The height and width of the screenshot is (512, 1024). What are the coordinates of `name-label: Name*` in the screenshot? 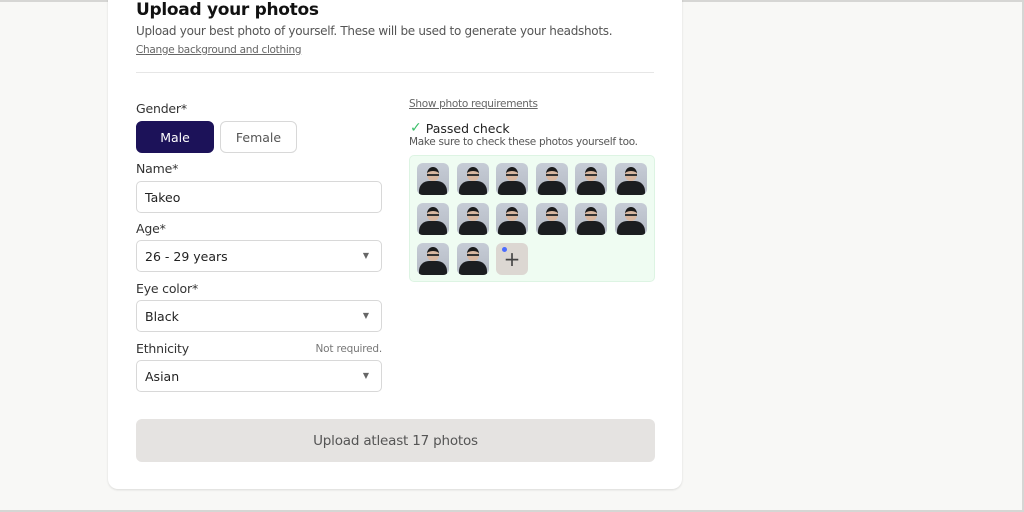 It's located at (157, 168).